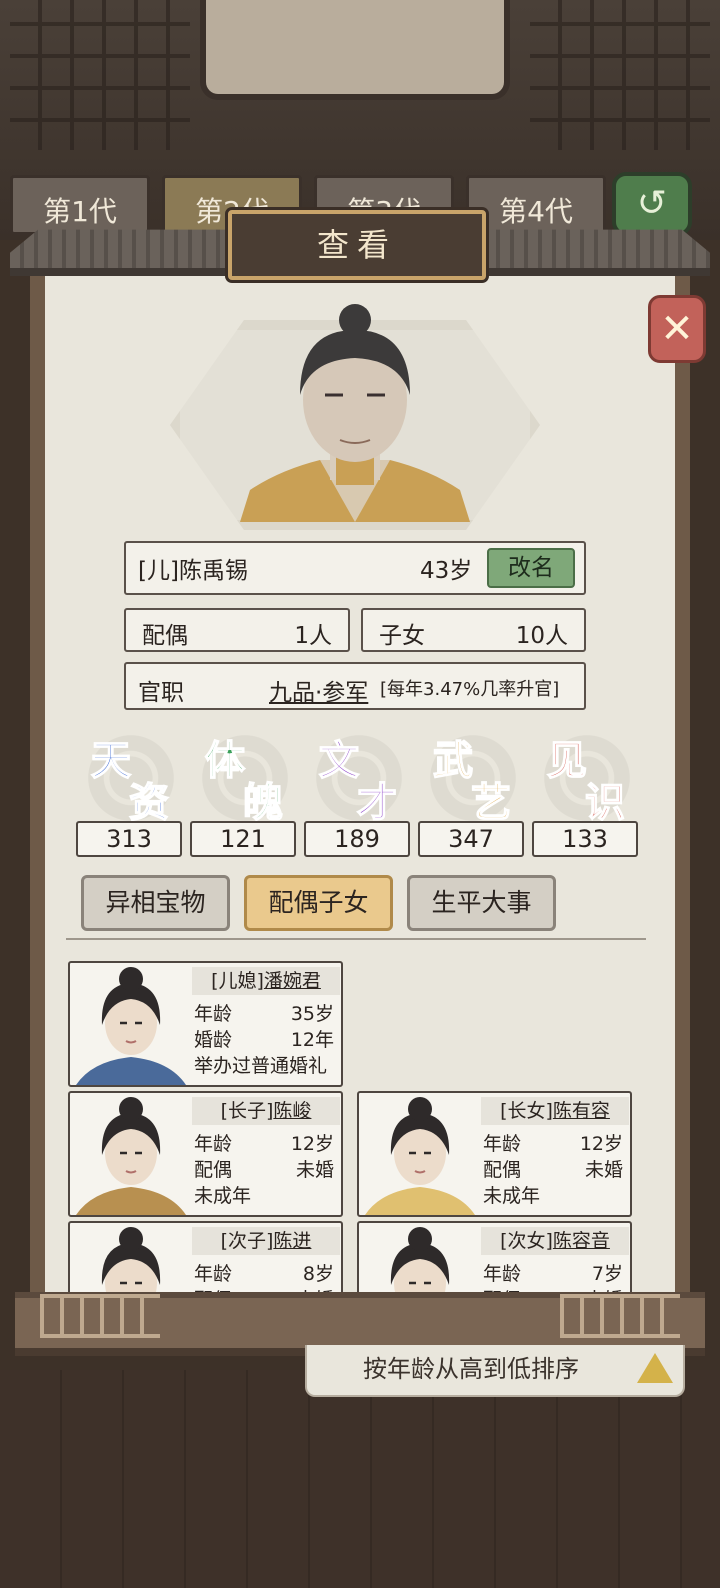  I want to click on family-member-card: [长子]陈峻年龄 12岁配偶 未婚未成年, so click(205, 1154).